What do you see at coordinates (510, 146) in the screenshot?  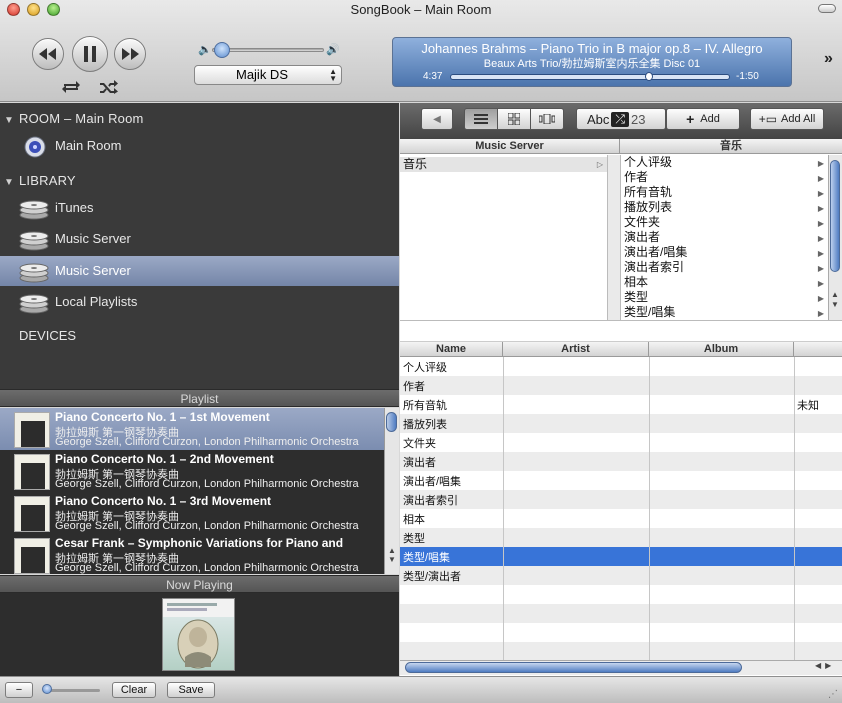 I see `server-column-header: Music Server` at bounding box center [510, 146].